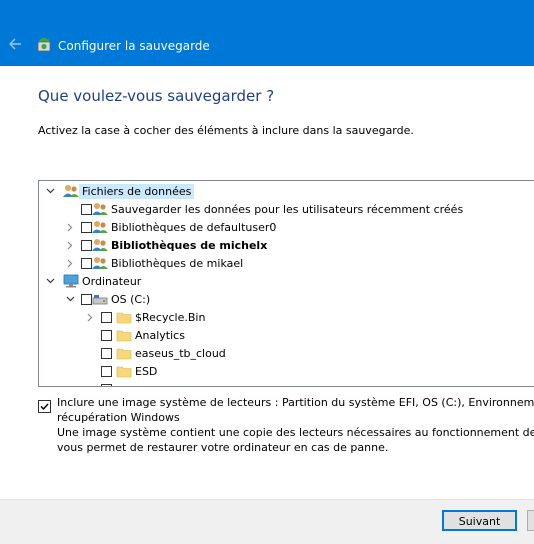  I want to click on page-title: Que voulez-vous sauvegarder ?, so click(156, 96).